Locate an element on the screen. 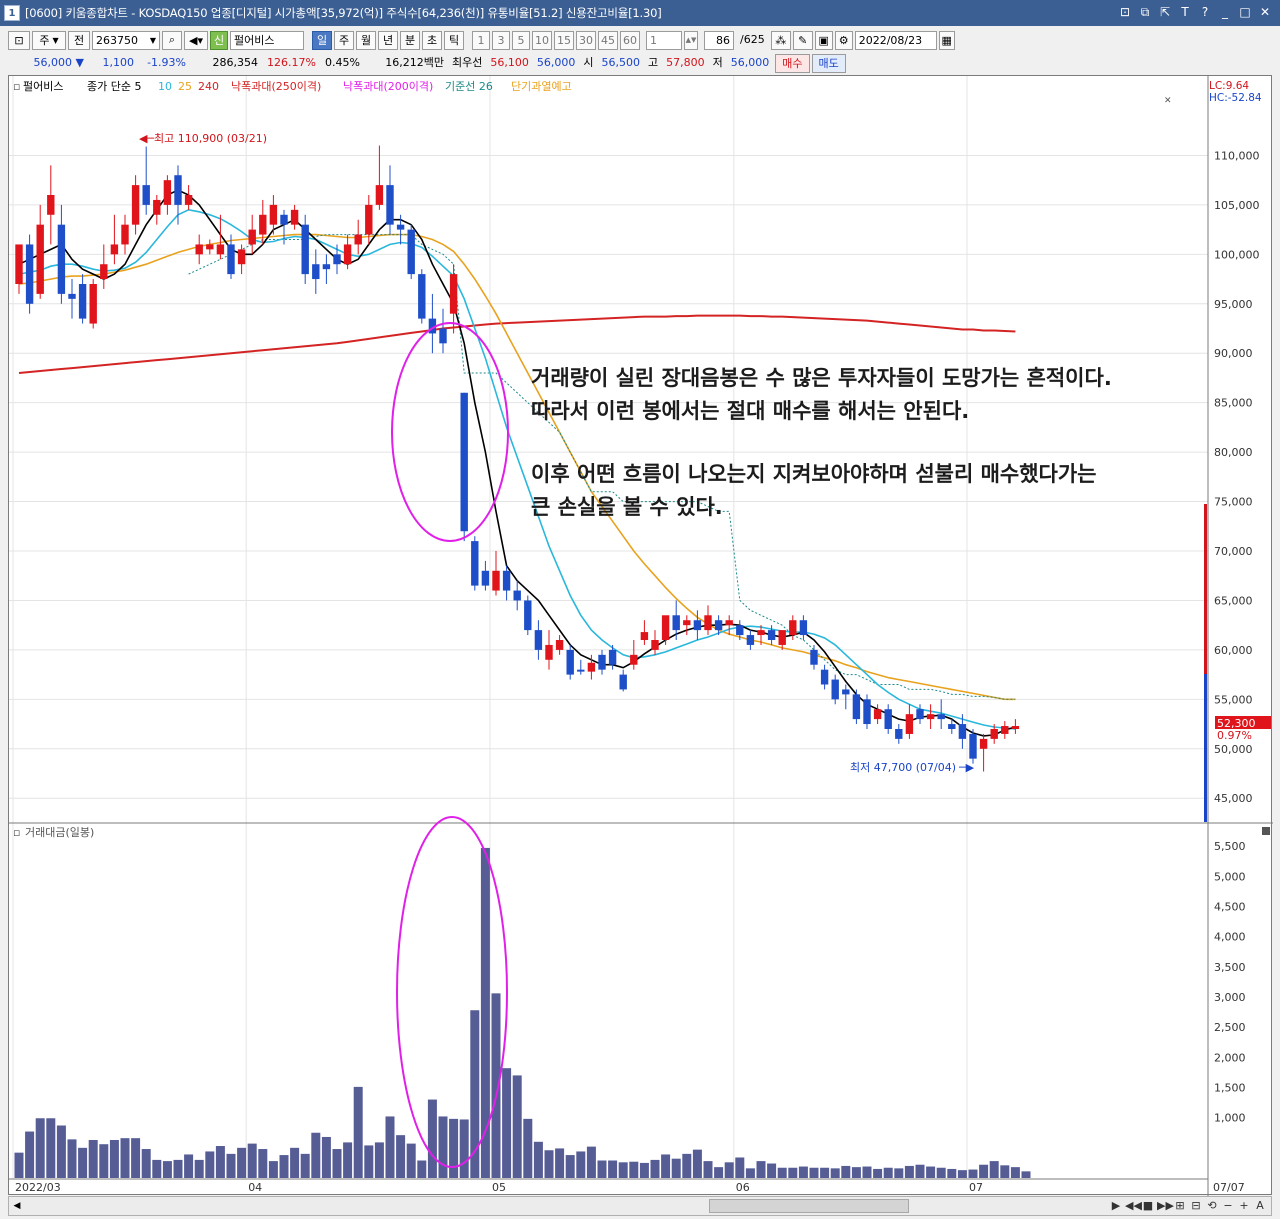 The image size is (1280, 1219). search-icon: ⌕ is located at coordinates (172, 40).